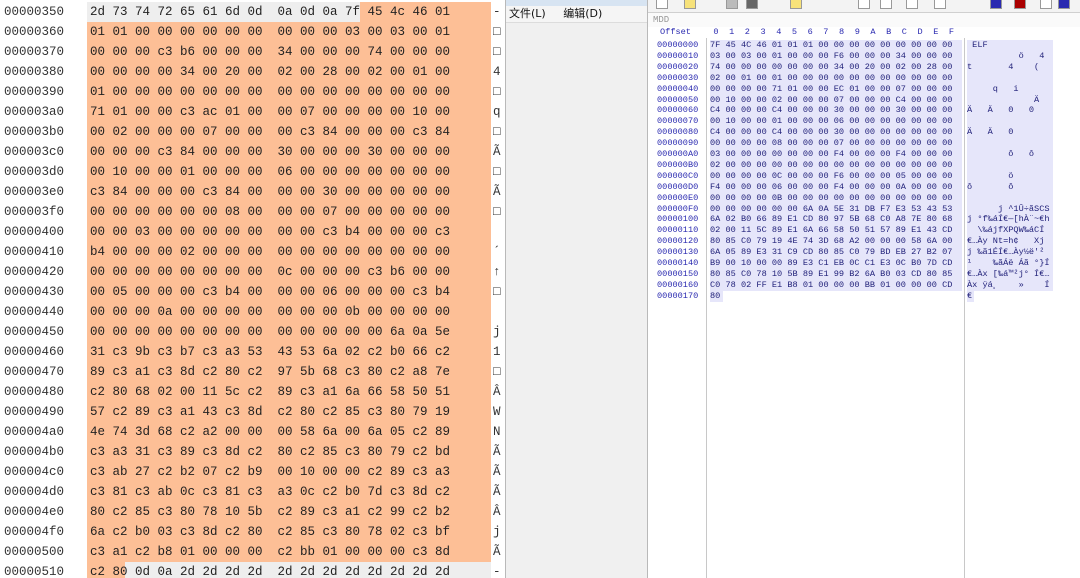  I want to click on ascii-text: j °f‰áÍ€—[hÀ¨~€h, so click(1010, 220).